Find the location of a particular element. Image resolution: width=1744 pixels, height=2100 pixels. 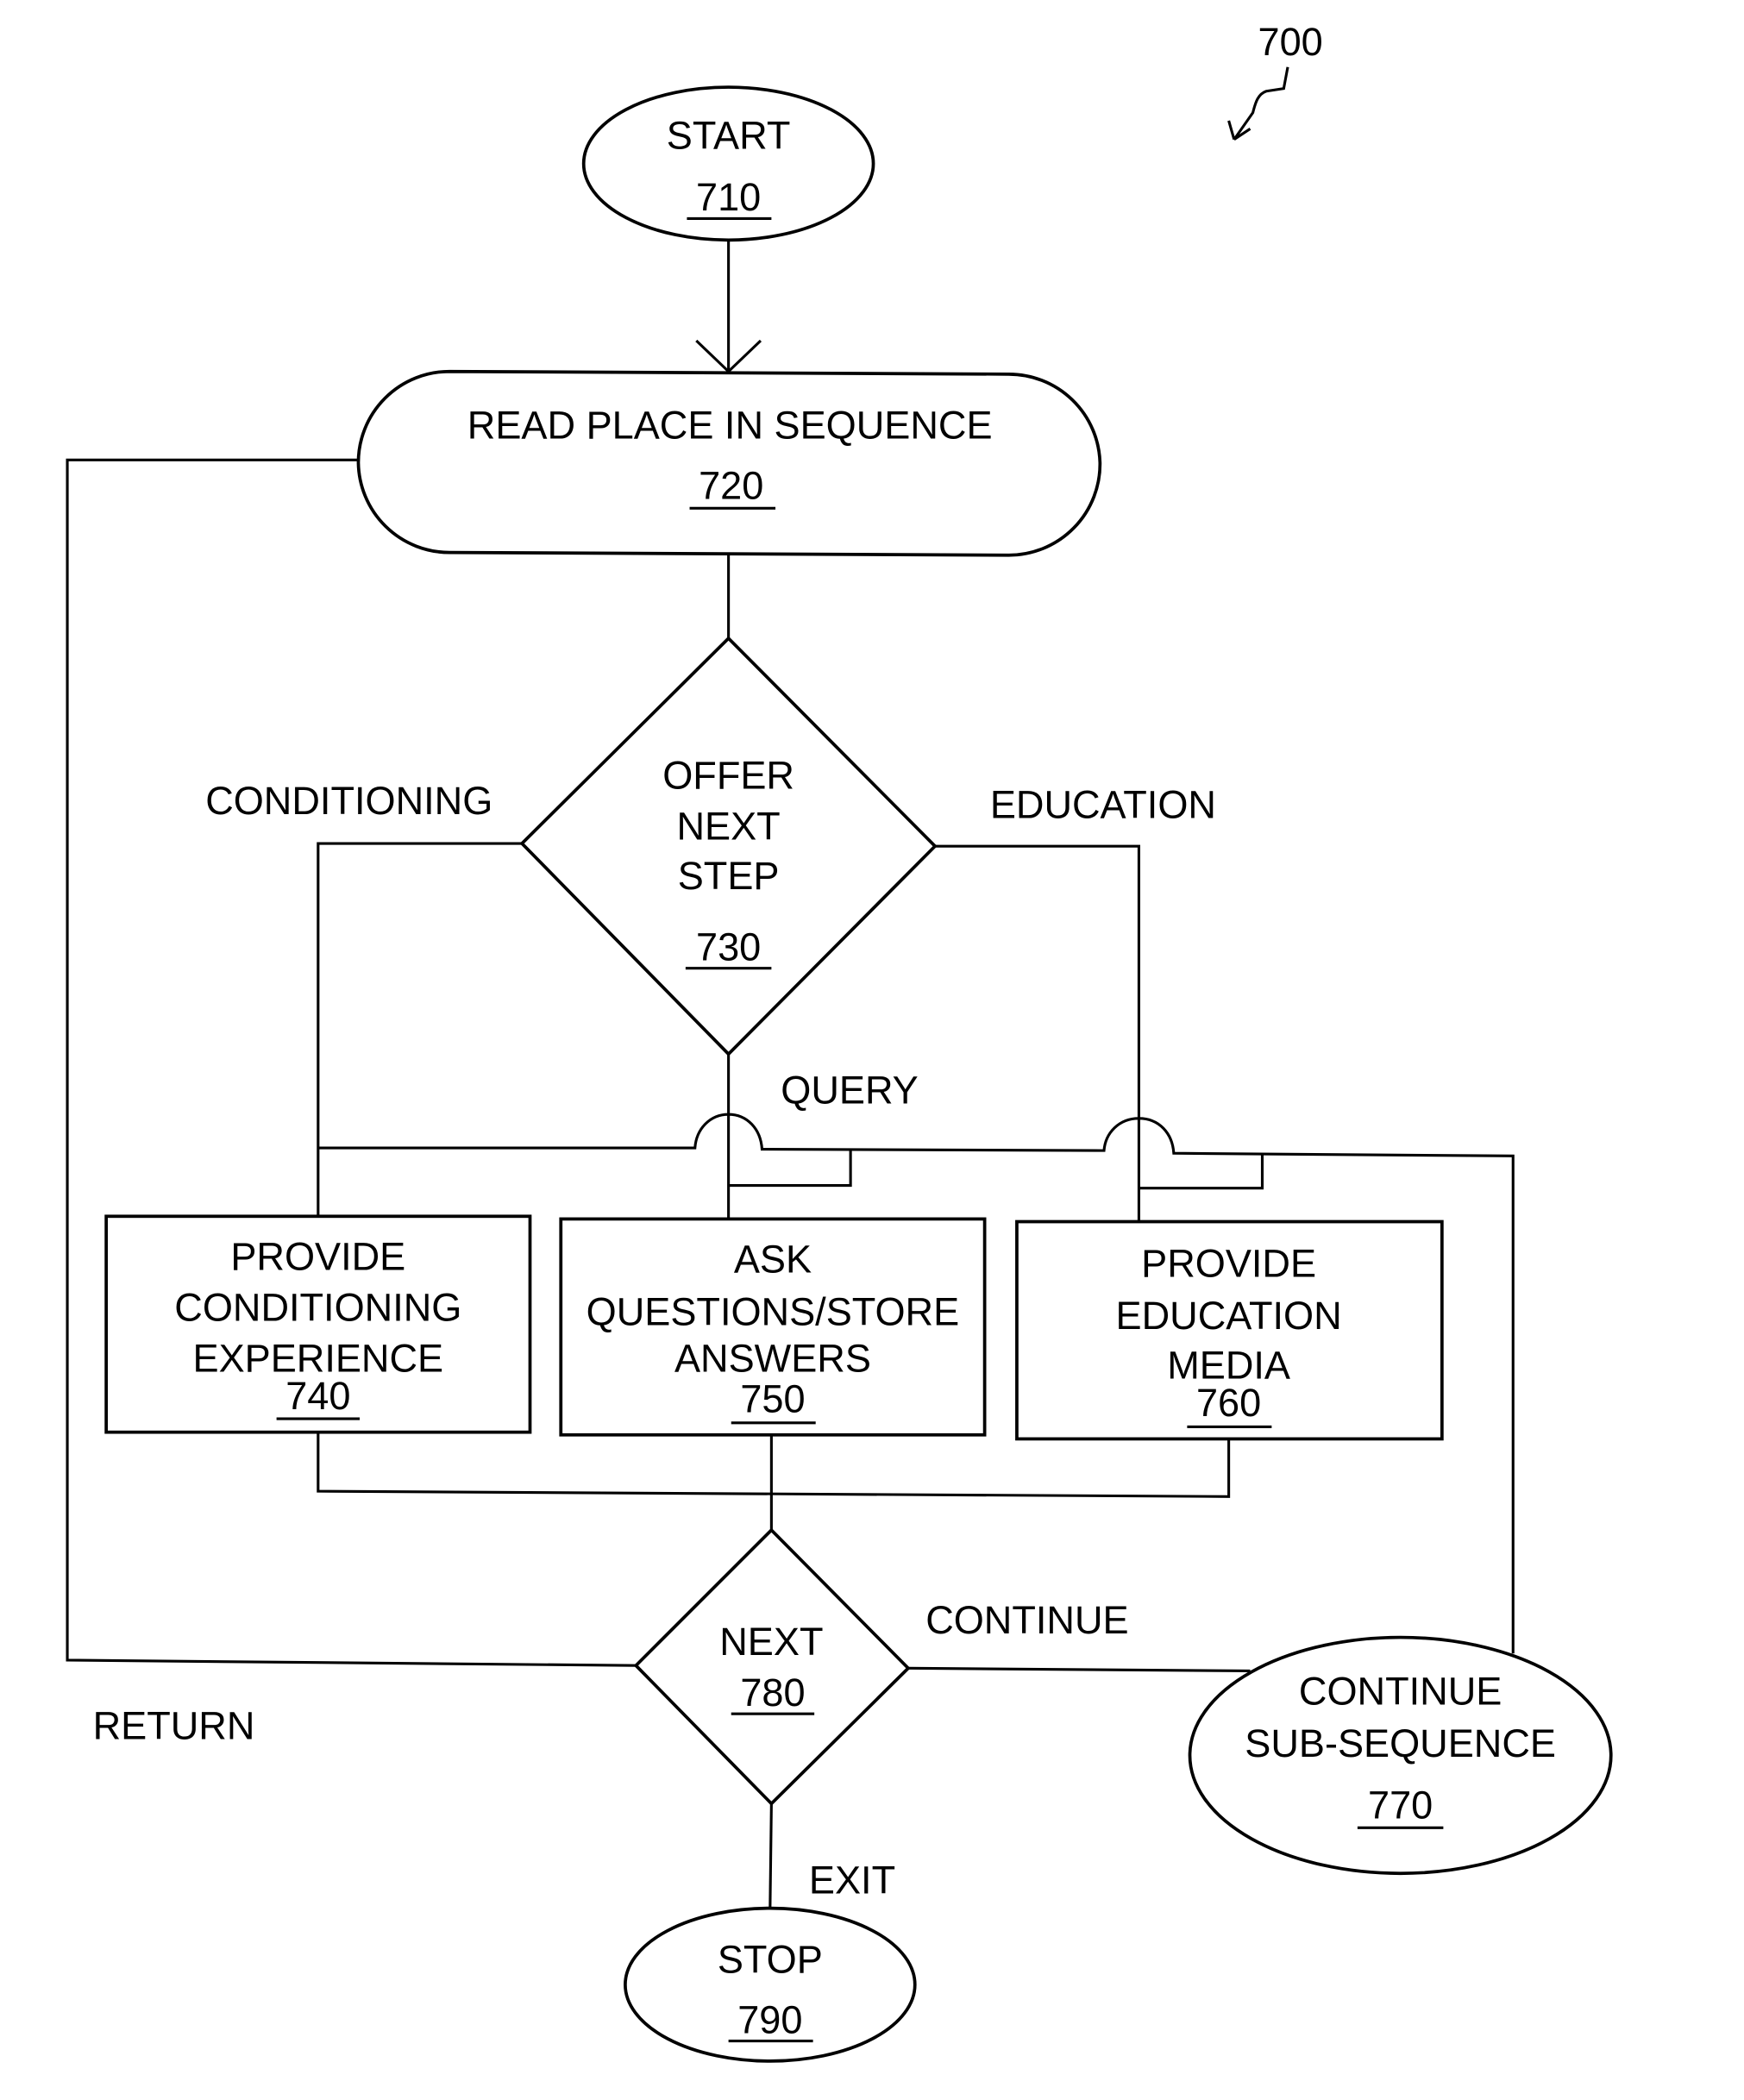

node-next: NEXT 780 is located at coordinates (772, 1667).